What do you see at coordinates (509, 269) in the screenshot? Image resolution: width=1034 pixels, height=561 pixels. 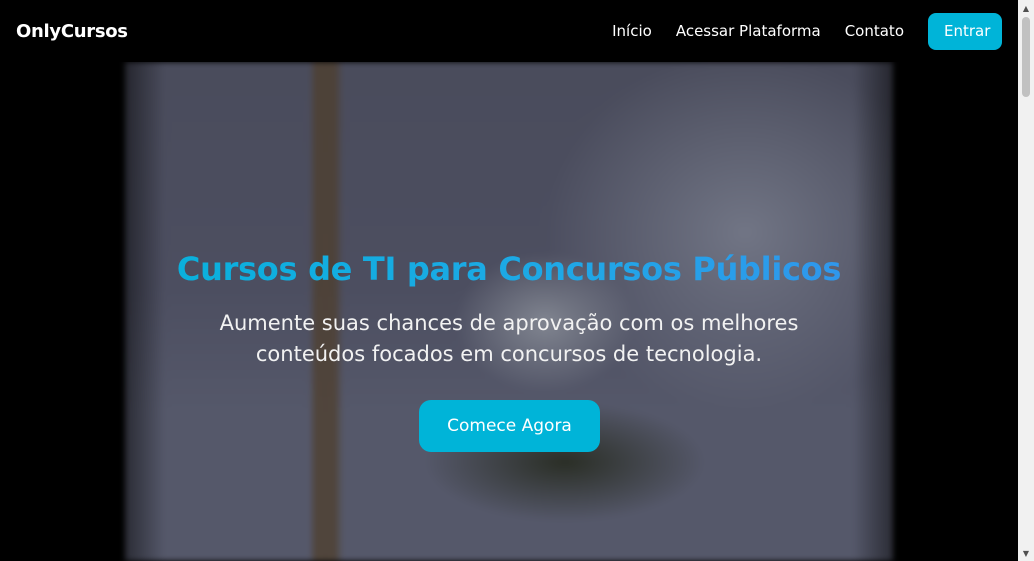 I see `hero-title: Cursos de TI para Concursos Públicos` at bounding box center [509, 269].